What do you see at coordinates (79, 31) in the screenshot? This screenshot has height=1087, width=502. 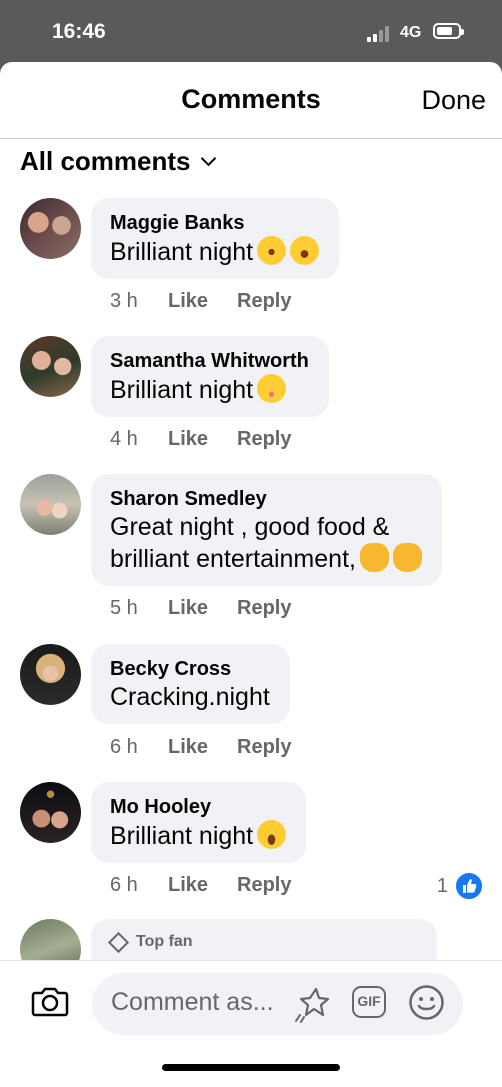 I see `status-time: 16:46` at bounding box center [79, 31].